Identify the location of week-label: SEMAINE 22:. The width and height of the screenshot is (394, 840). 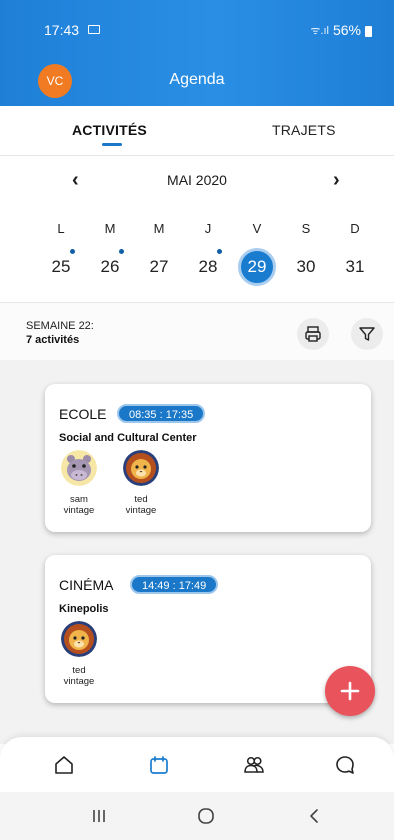
(60, 326).